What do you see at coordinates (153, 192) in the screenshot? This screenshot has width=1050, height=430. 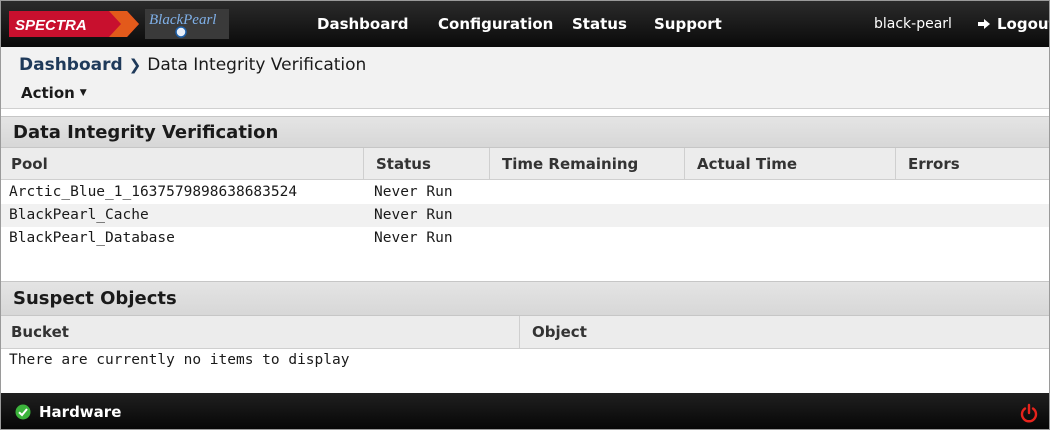 I see `pool-name: Arctic_Blue_1_1637579898638683524` at bounding box center [153, 192].